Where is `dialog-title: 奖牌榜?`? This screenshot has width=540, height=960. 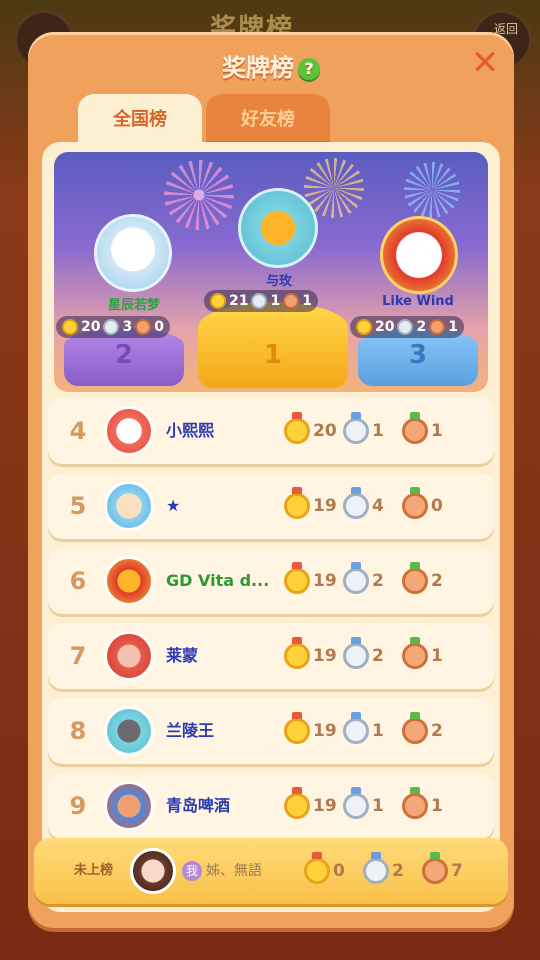
dialog-title: 奖牌榜? is located at coordinates (271, 65).